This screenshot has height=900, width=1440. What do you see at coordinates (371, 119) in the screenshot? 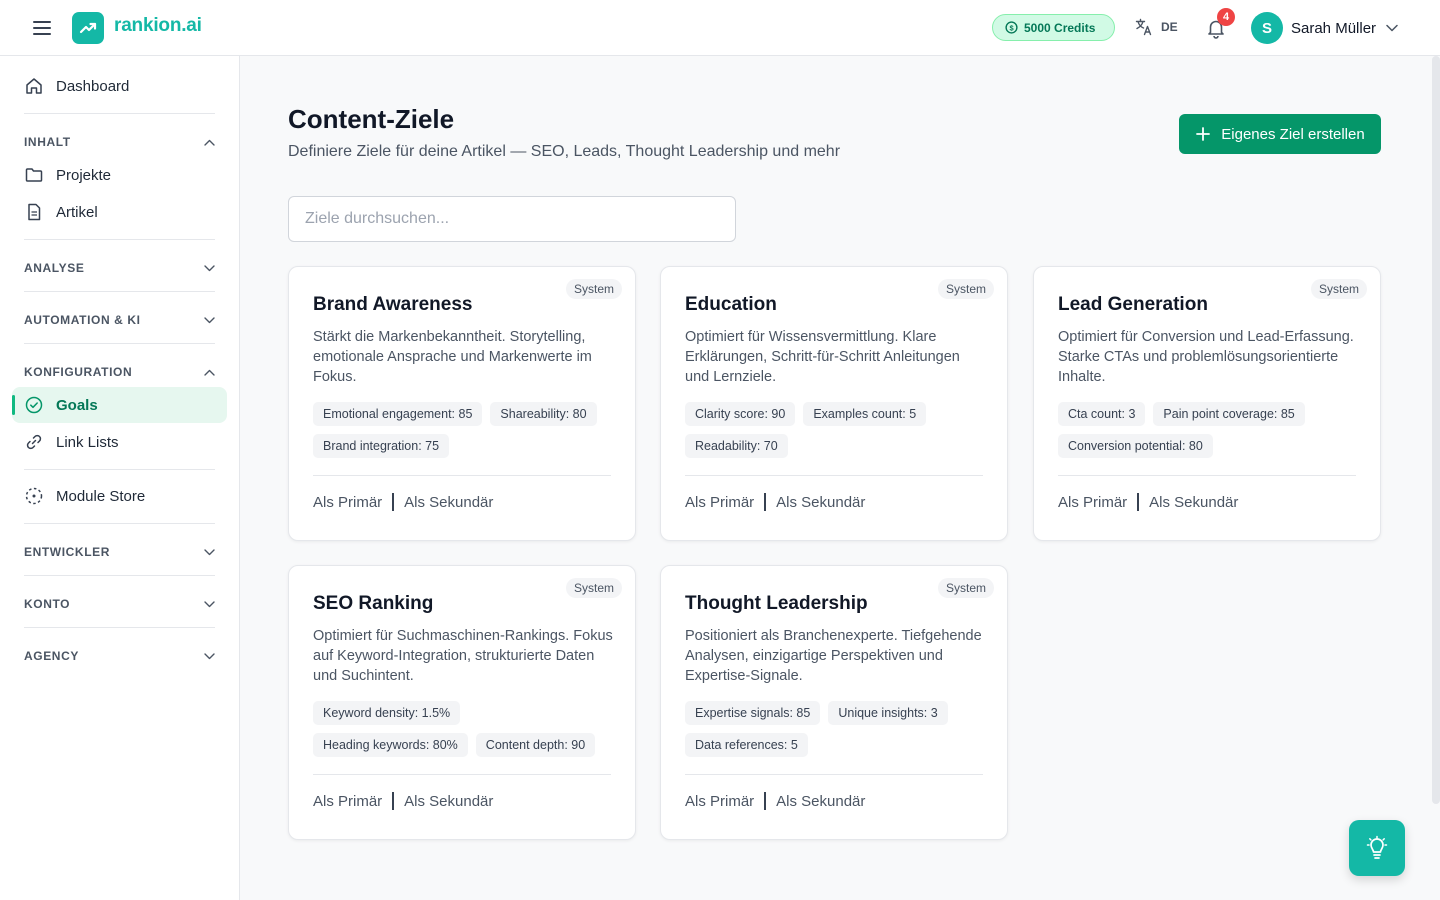
I see `page-title: Content-Ziele` at bounding box center [371, 119].